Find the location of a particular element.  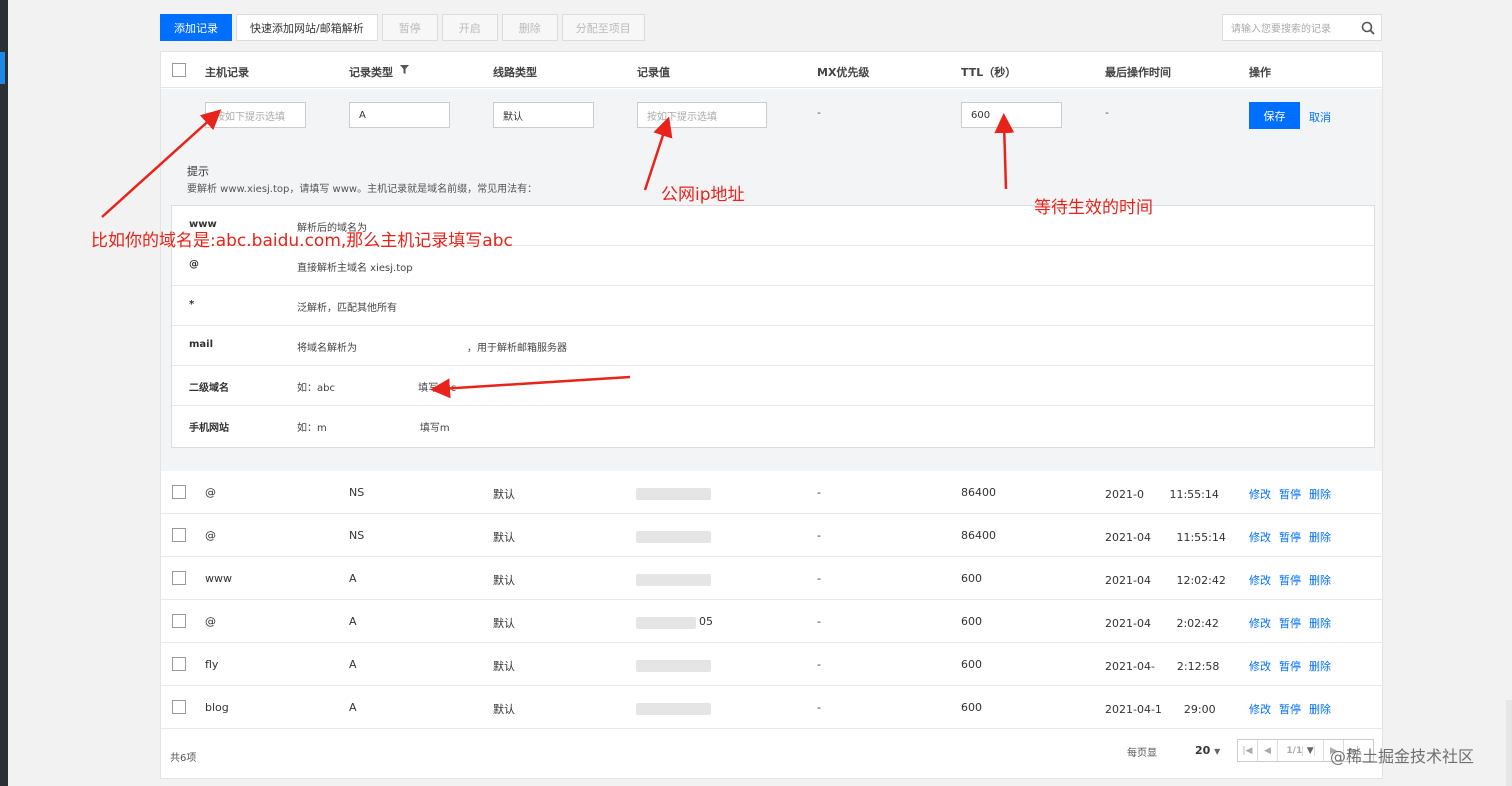

arrow-to-host-input is located at coordinates (161, 163).